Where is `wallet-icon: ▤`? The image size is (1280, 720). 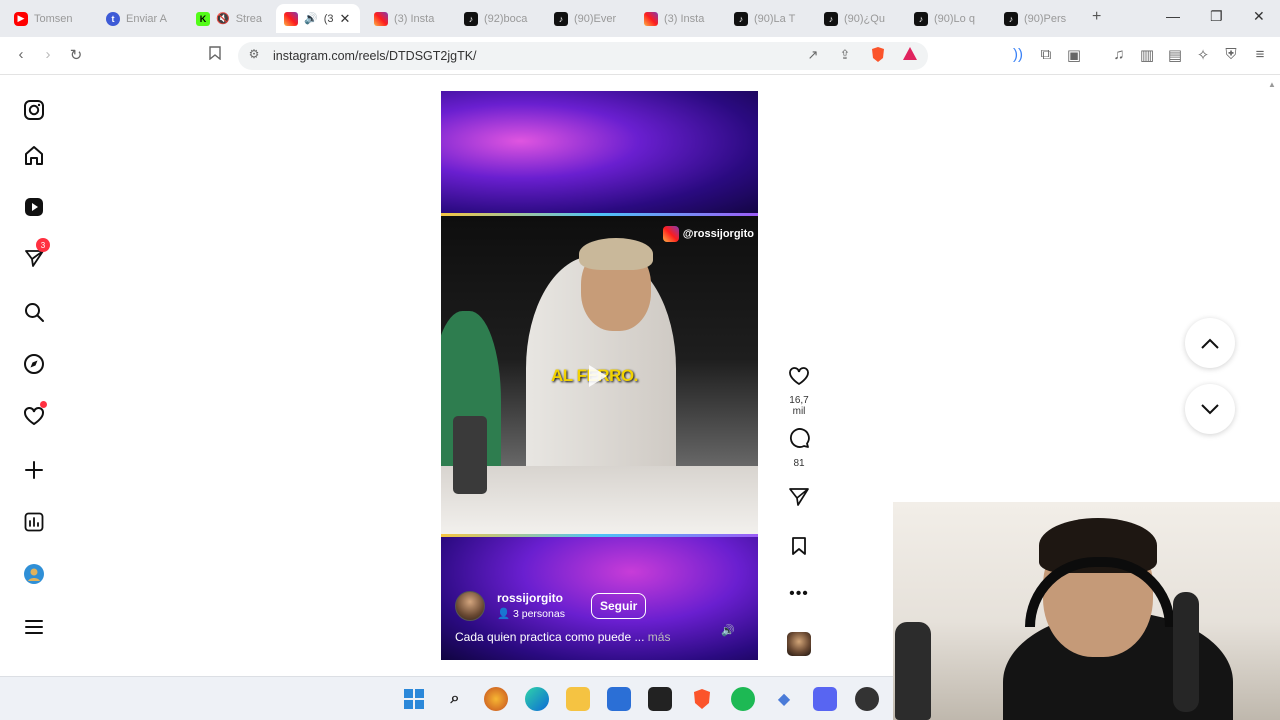
wallet-icon: ▤ is located at coordinates (1175, 55).